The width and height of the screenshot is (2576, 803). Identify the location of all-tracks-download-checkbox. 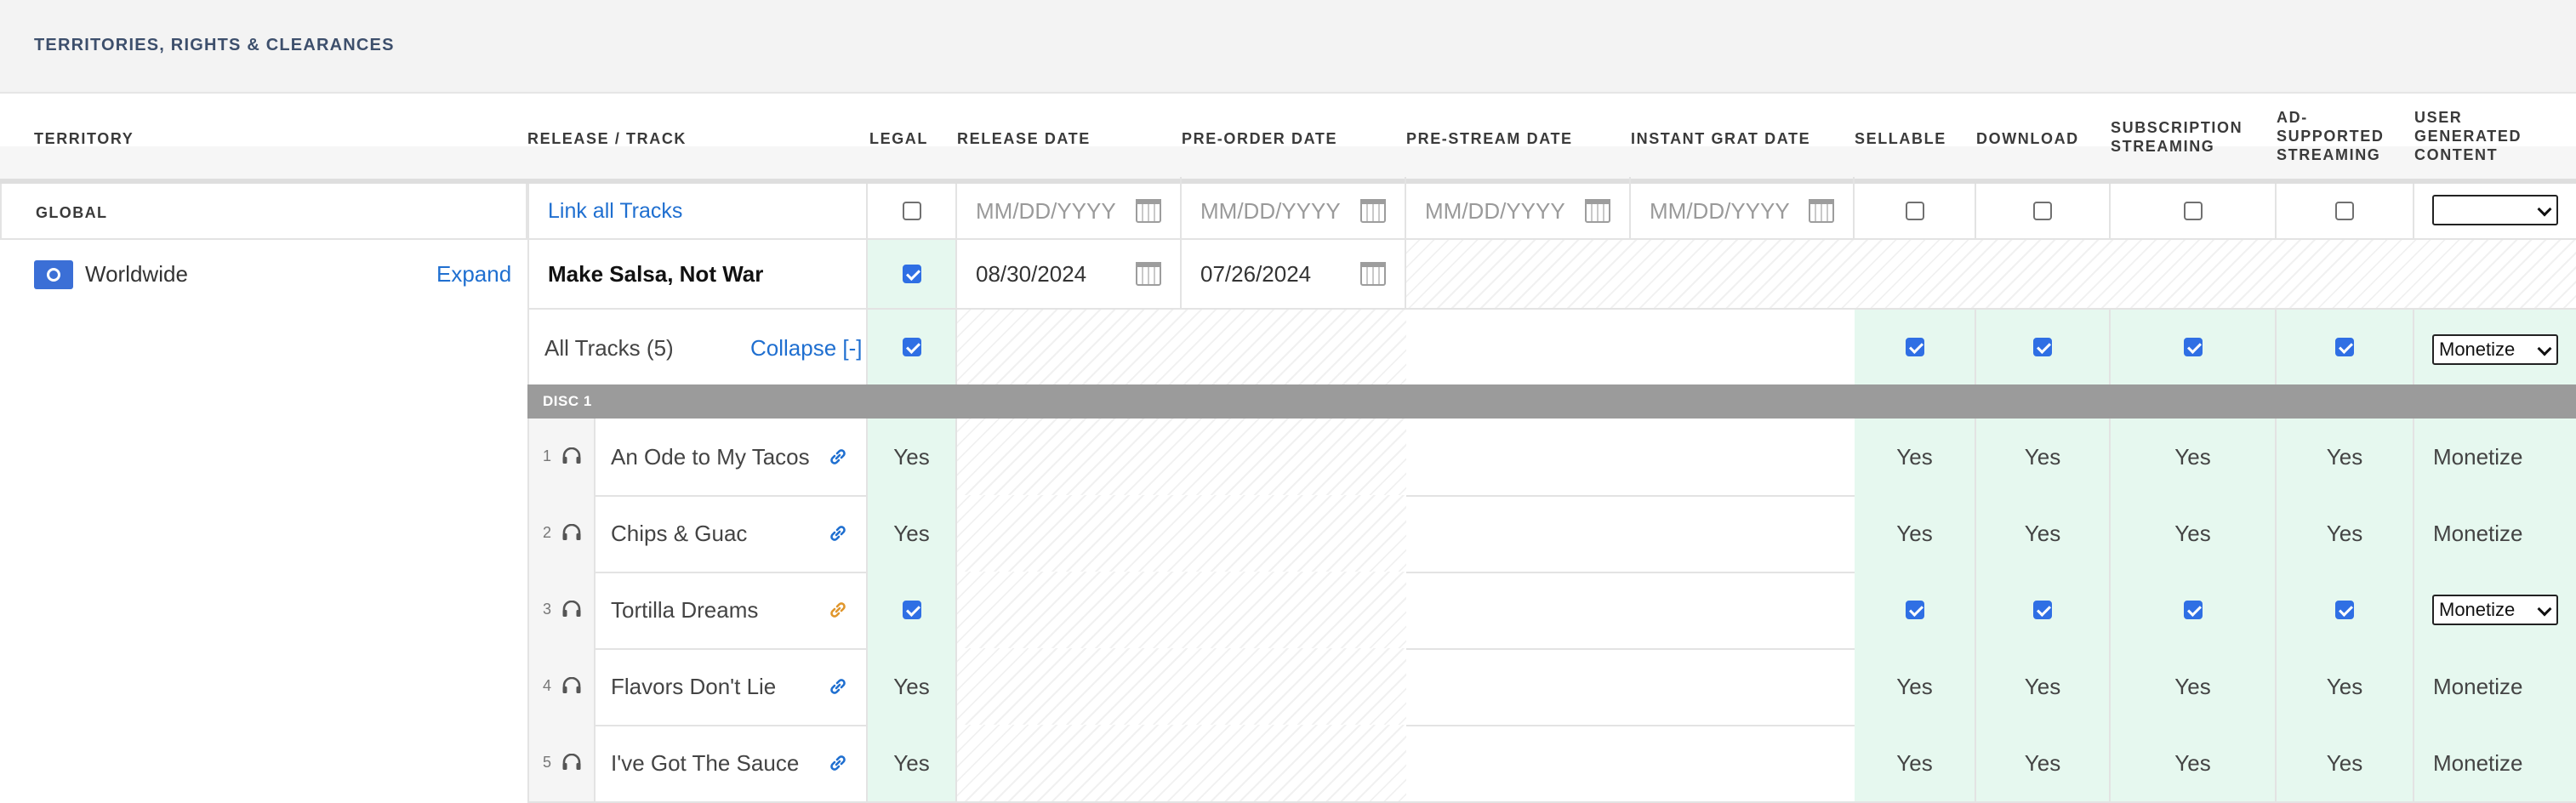
(2043, 347).